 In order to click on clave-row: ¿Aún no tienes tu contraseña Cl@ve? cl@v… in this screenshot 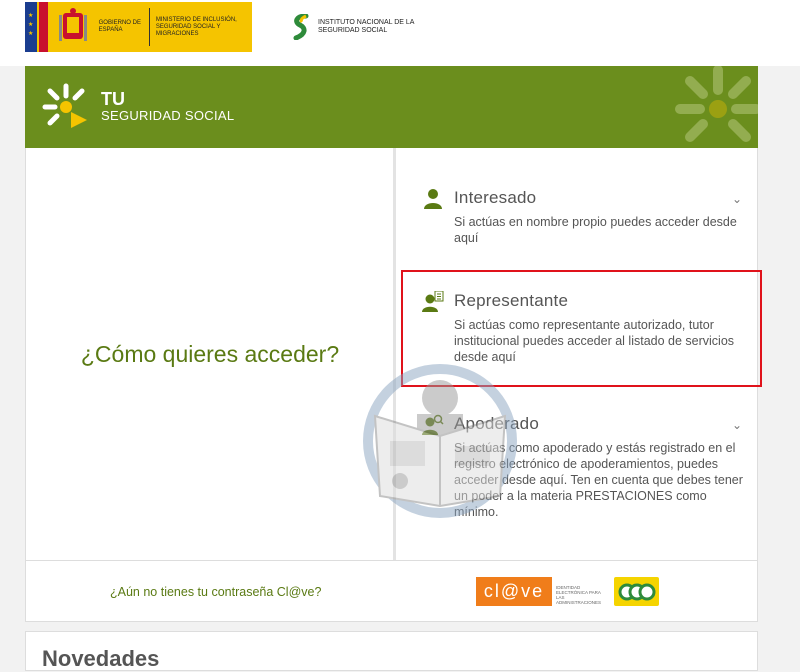, I will do `click(391, 591)`.